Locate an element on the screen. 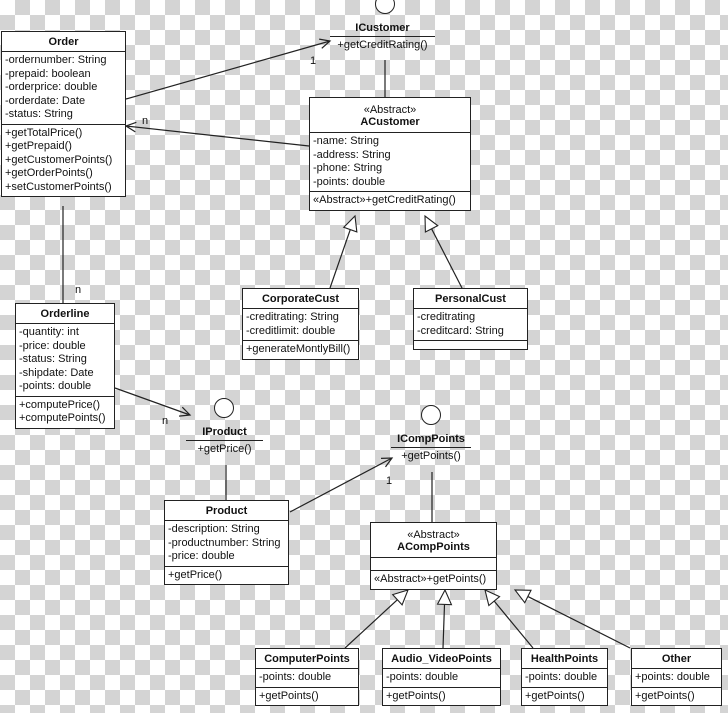 This screenshot has width=728, height=713. class-name: Order is located at coordinates (63, 42).